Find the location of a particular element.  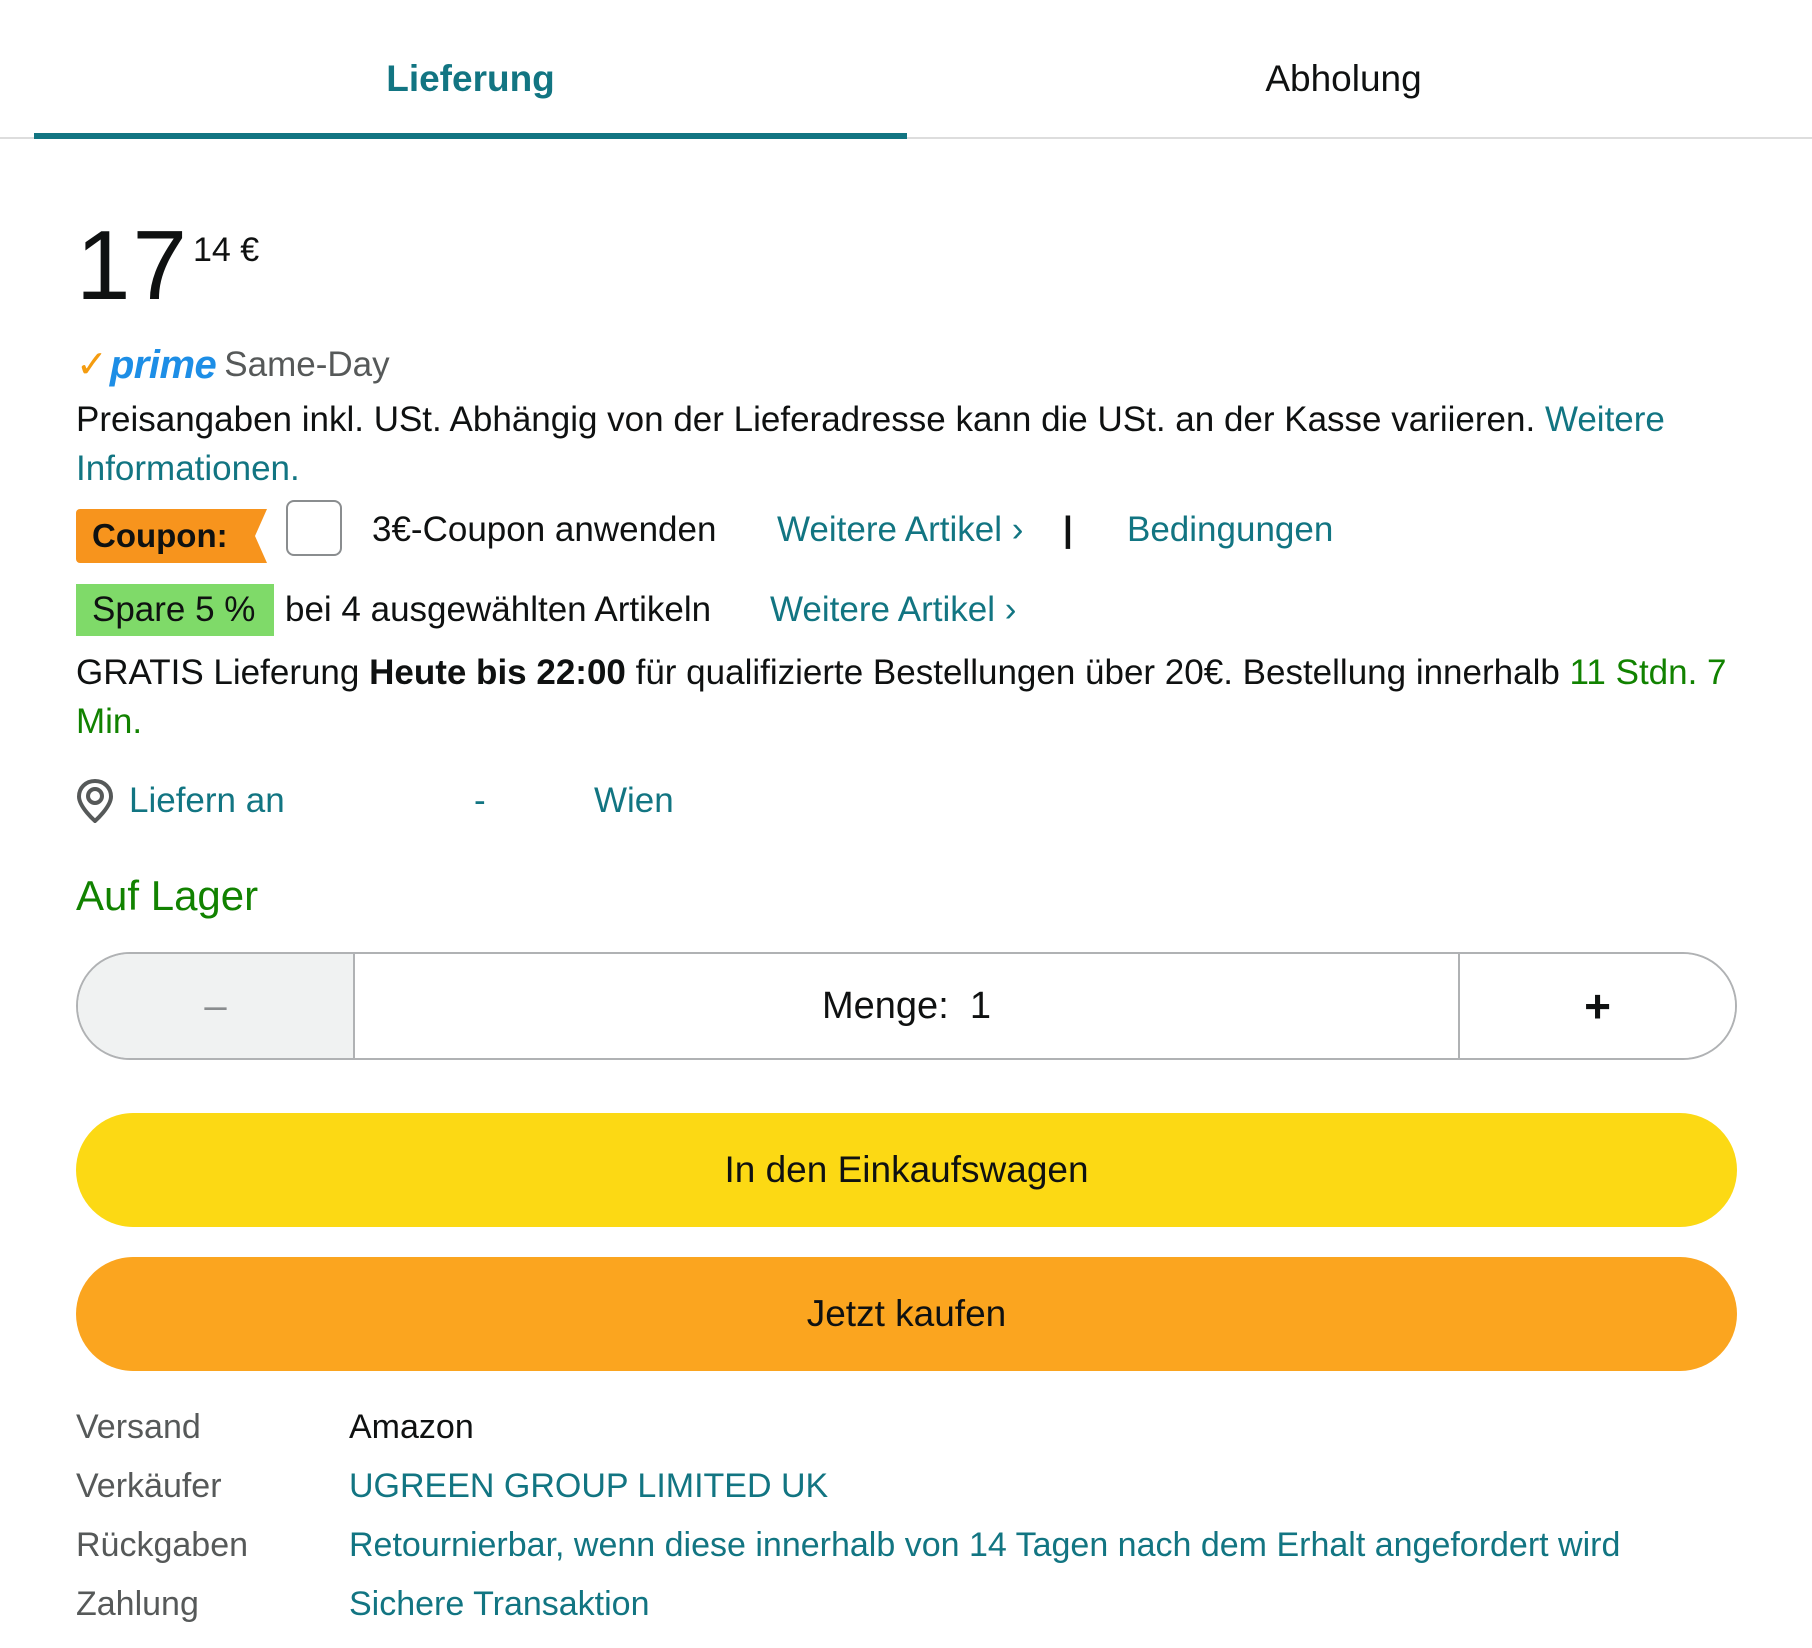

savings-badge: Spare 5 % is located at coordinates (175, 610).